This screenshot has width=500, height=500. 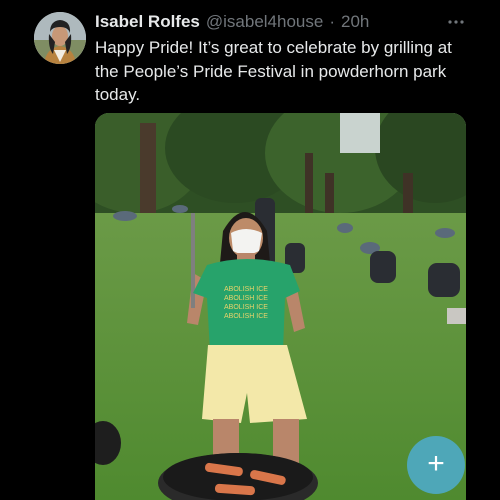 I want to click on display-name: Isabel Rolfes, so click(x=147, y=22).